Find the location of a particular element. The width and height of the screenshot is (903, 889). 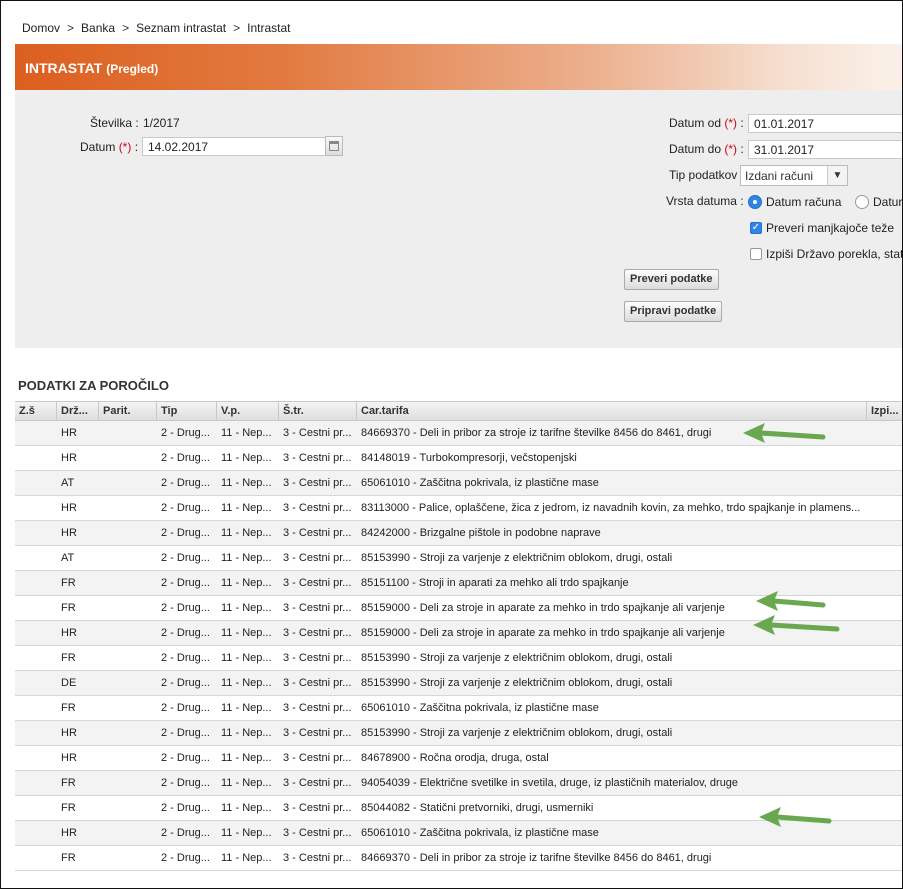

annotation-arrows is located at coordinates (791, 625).